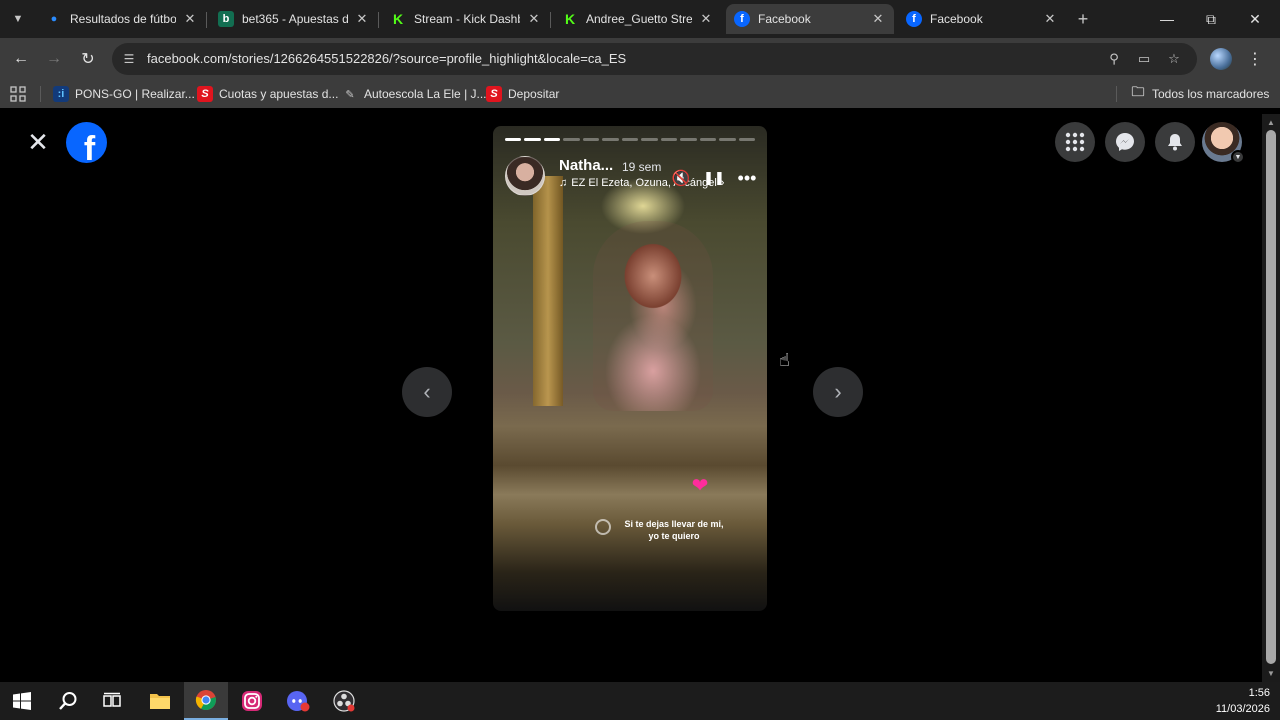 This screenshot has width=1280, height=720. I want to click on story-image-subject, so click(653, 316).